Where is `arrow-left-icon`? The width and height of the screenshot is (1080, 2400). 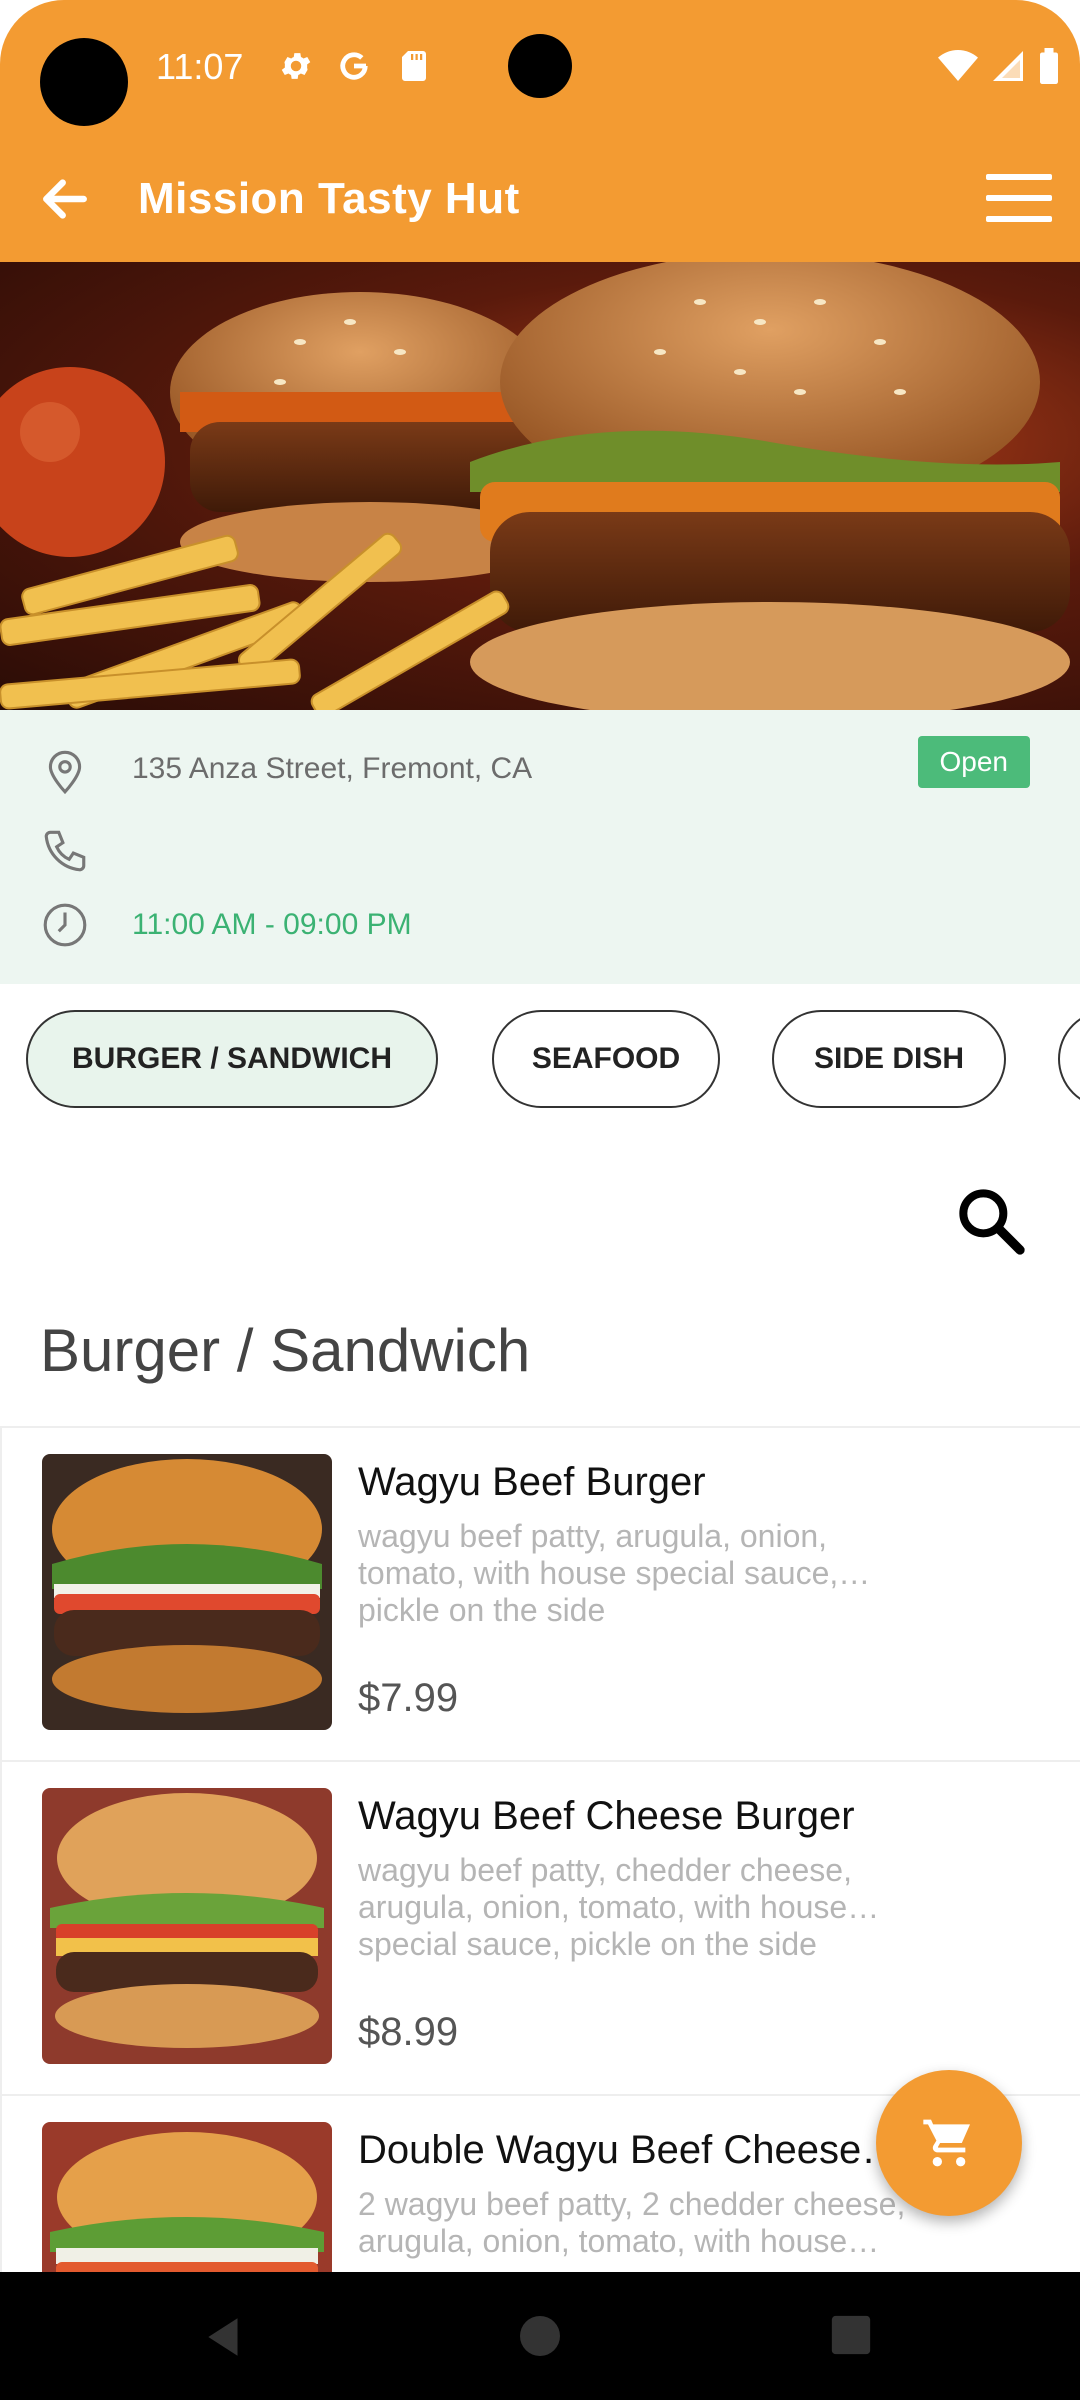 arrow-left-icon is located at coordinates (65, 199).